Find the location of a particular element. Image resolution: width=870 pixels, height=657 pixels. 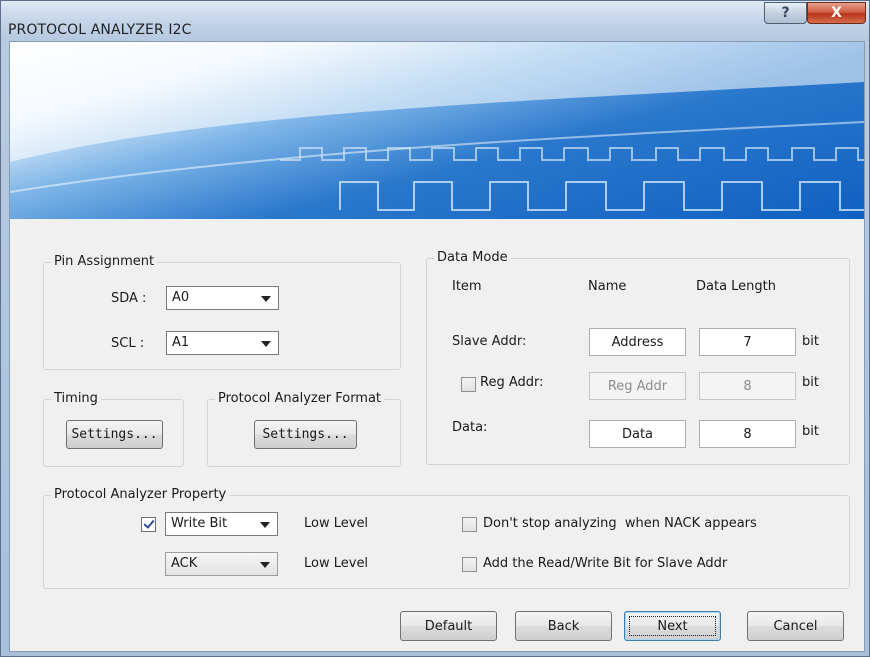

reg-addr-label: Reg Addr: is located at coordinates (512, 382).